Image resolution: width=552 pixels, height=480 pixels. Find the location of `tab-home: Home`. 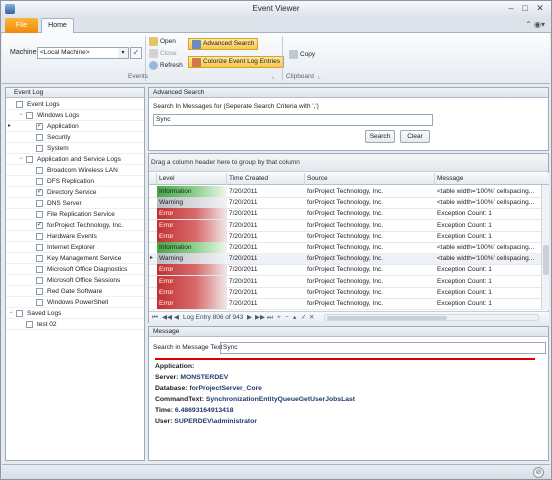

tab-home: Home is located at coordinates (57, 26).